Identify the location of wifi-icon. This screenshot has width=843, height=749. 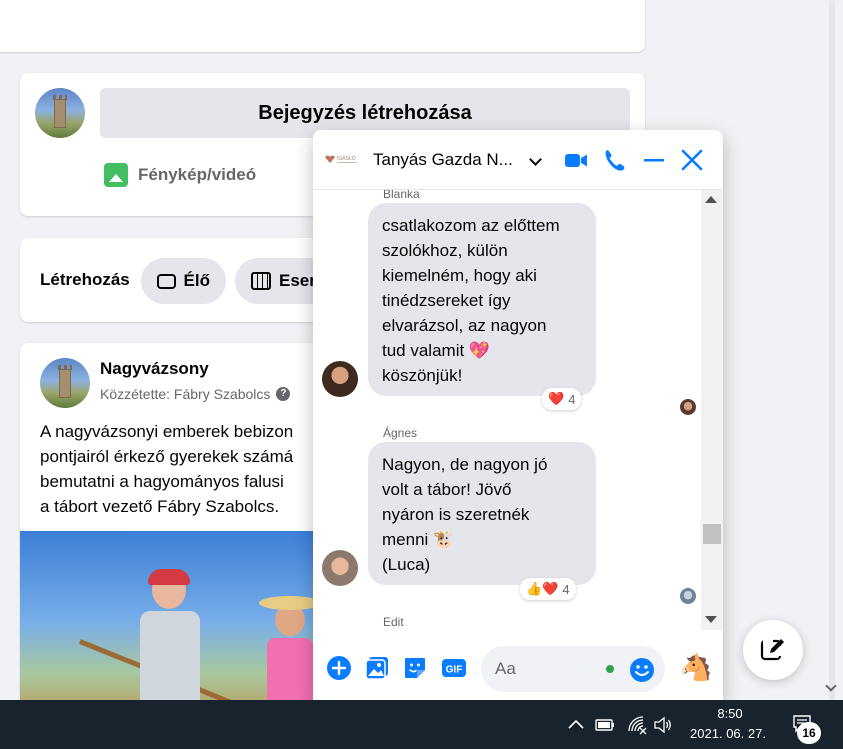
(637, 725).